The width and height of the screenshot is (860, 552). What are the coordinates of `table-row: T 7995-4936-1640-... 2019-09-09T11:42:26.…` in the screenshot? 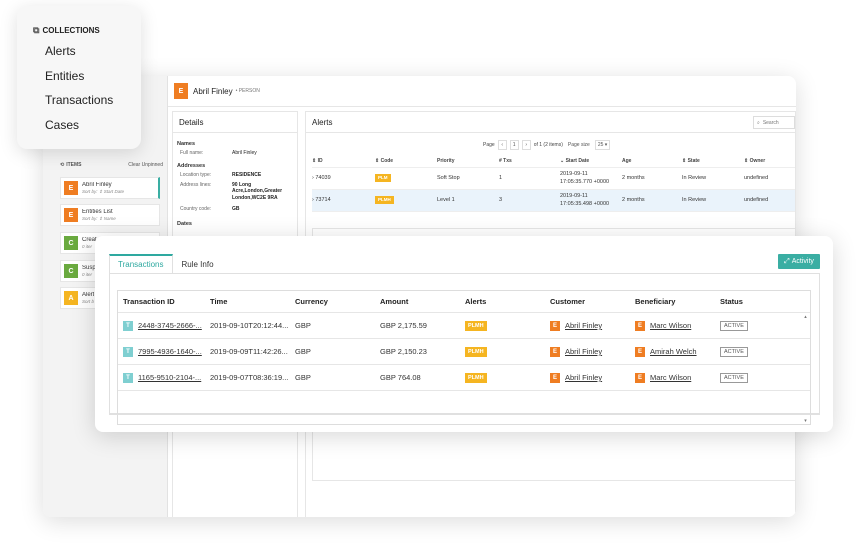 It's located at (464, 352).